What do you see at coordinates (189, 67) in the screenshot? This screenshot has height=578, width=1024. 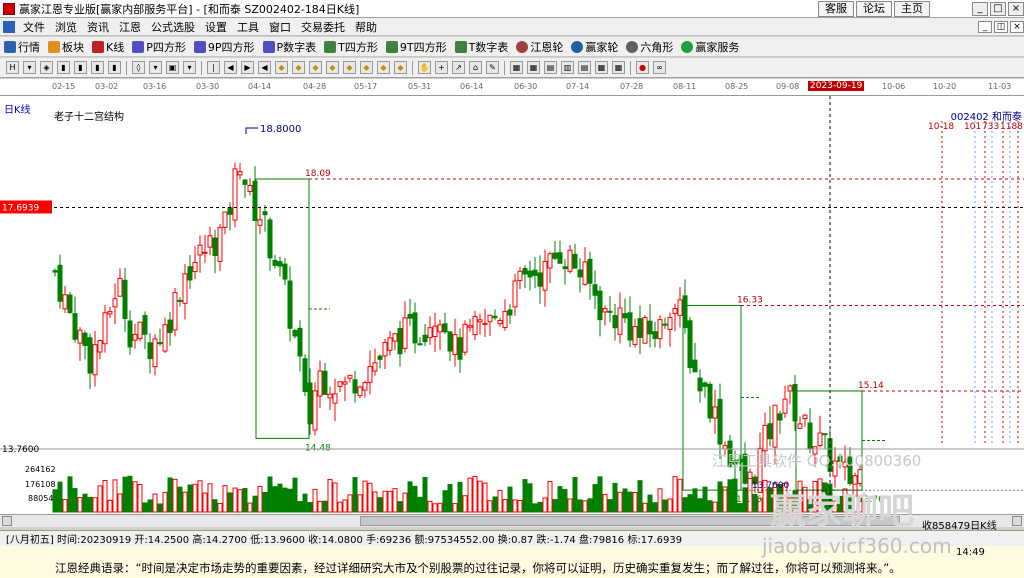 I see `draw-tool-10-icon: ▾` at bounding box center [189, 67].